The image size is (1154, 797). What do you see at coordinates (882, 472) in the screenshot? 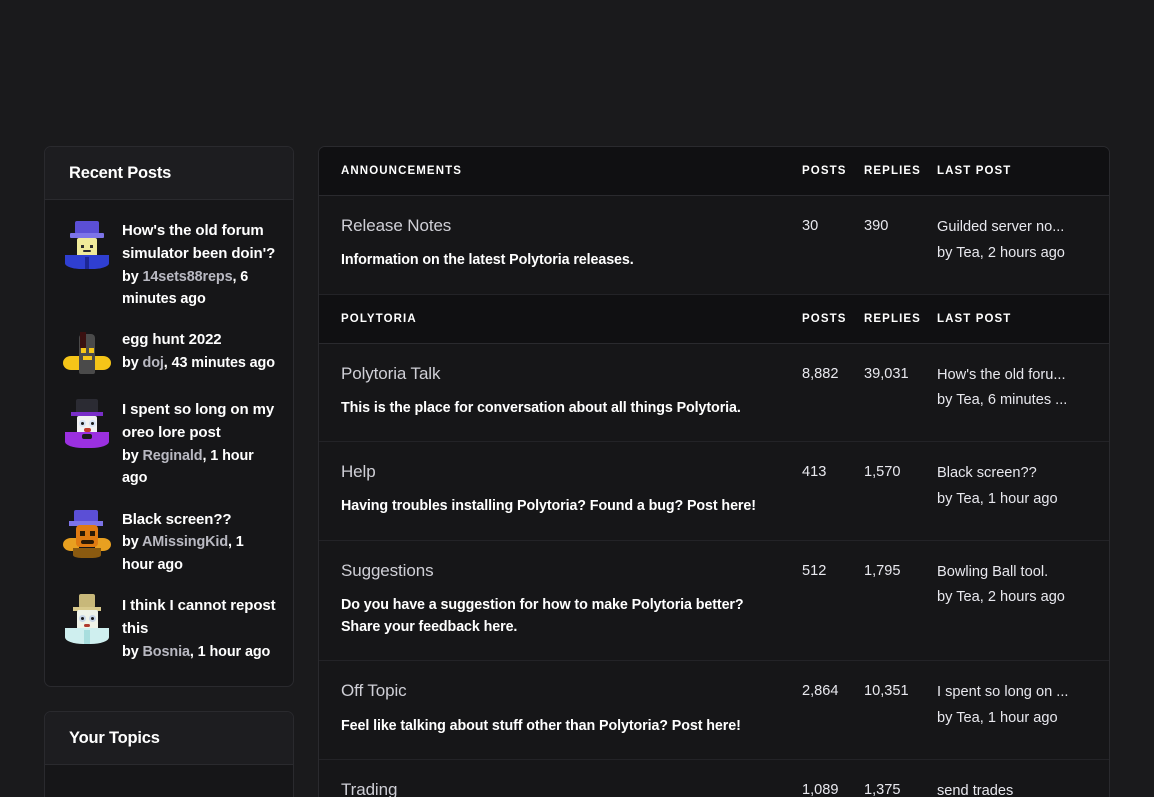
I see `forum-replies-count: 1,570` at bounding box center [882, 472].